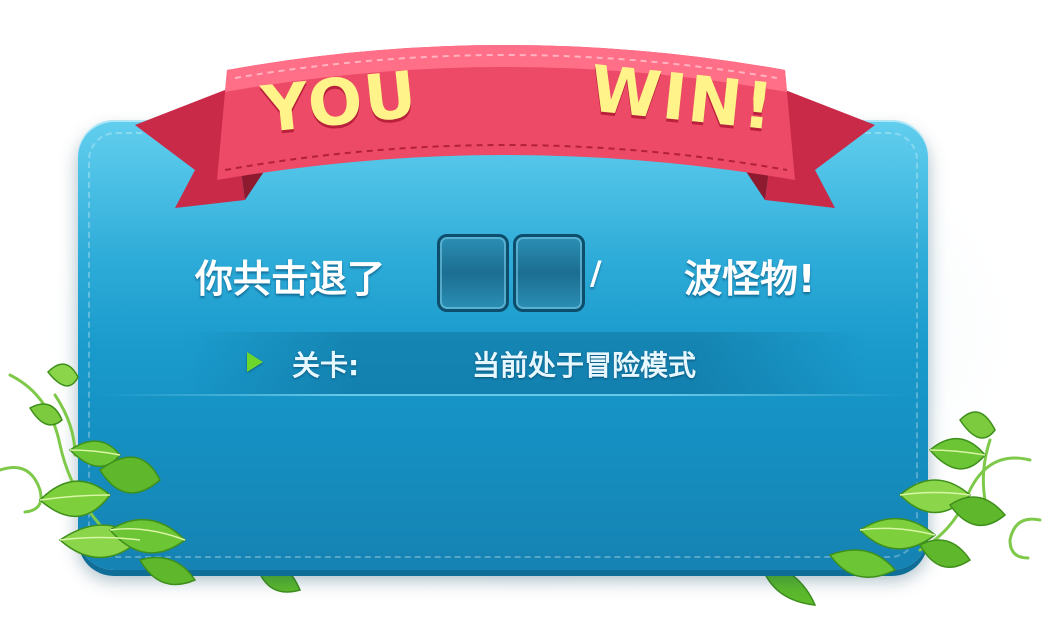 Image resolution: width=1056 pixels, height=619 pixels. Describe the element at coordinates (549, 273) in the screenshot. I see `wave-digit-ones` at that location.